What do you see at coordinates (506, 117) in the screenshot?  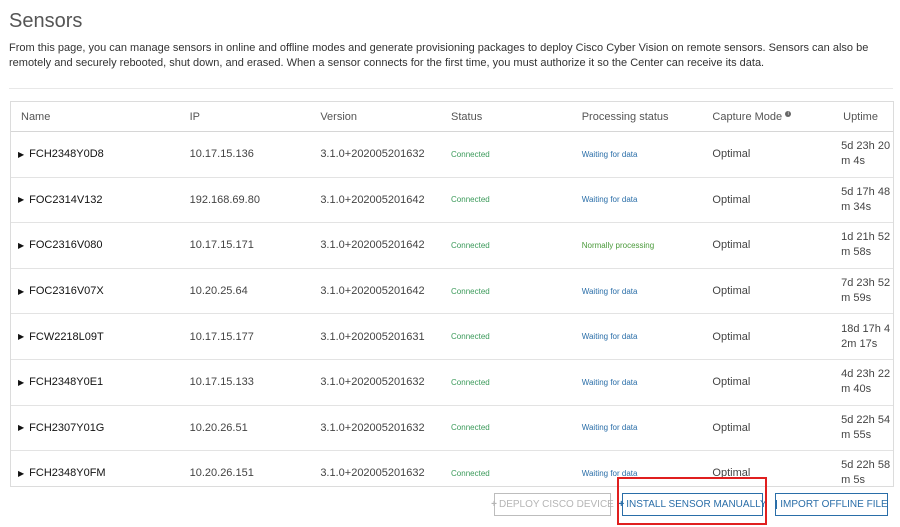 I see `col-header-status: Status` at bounding box center [506, 117].